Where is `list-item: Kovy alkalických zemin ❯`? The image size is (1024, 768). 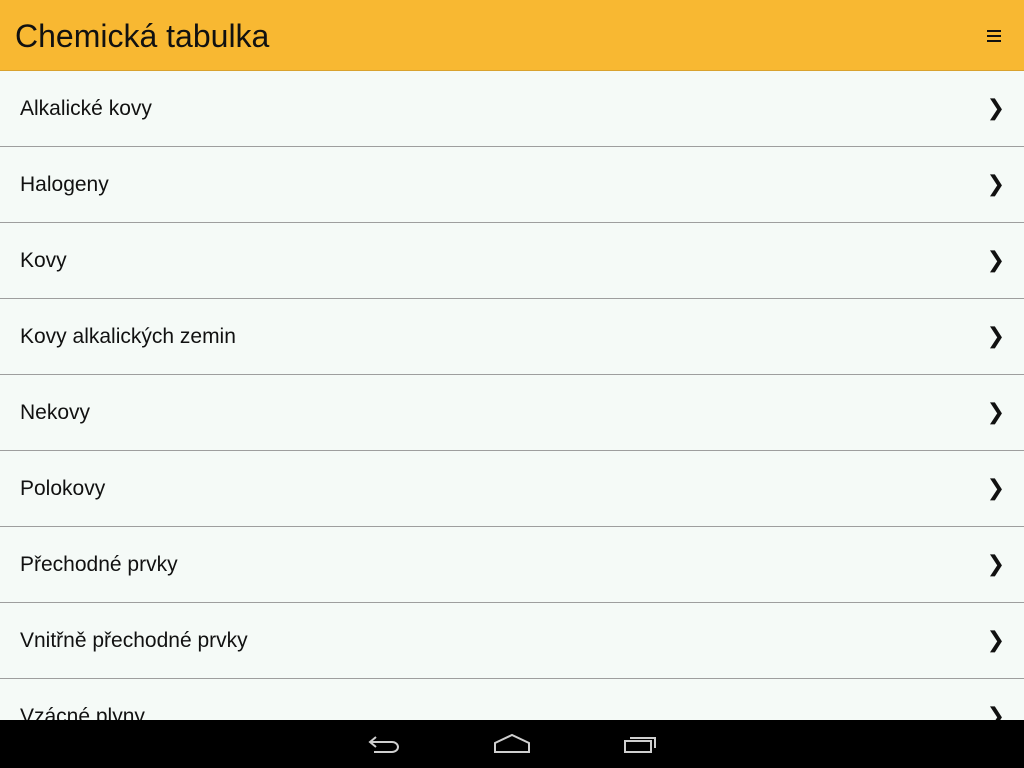 list-item: Kovy alkalických zemin ❯ is located at coordinates (512, 337).